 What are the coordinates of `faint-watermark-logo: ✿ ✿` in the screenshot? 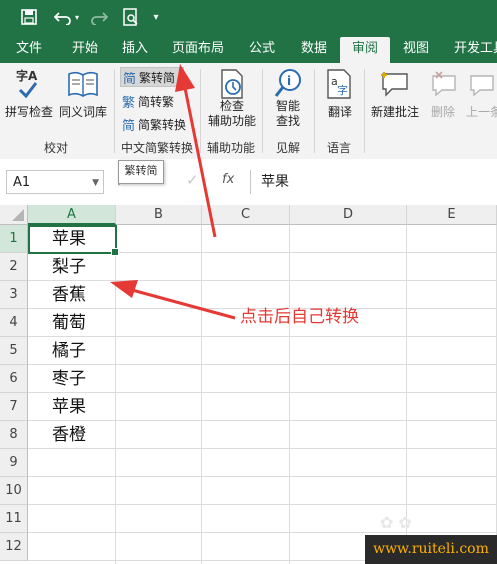 It's located at (396, 522).